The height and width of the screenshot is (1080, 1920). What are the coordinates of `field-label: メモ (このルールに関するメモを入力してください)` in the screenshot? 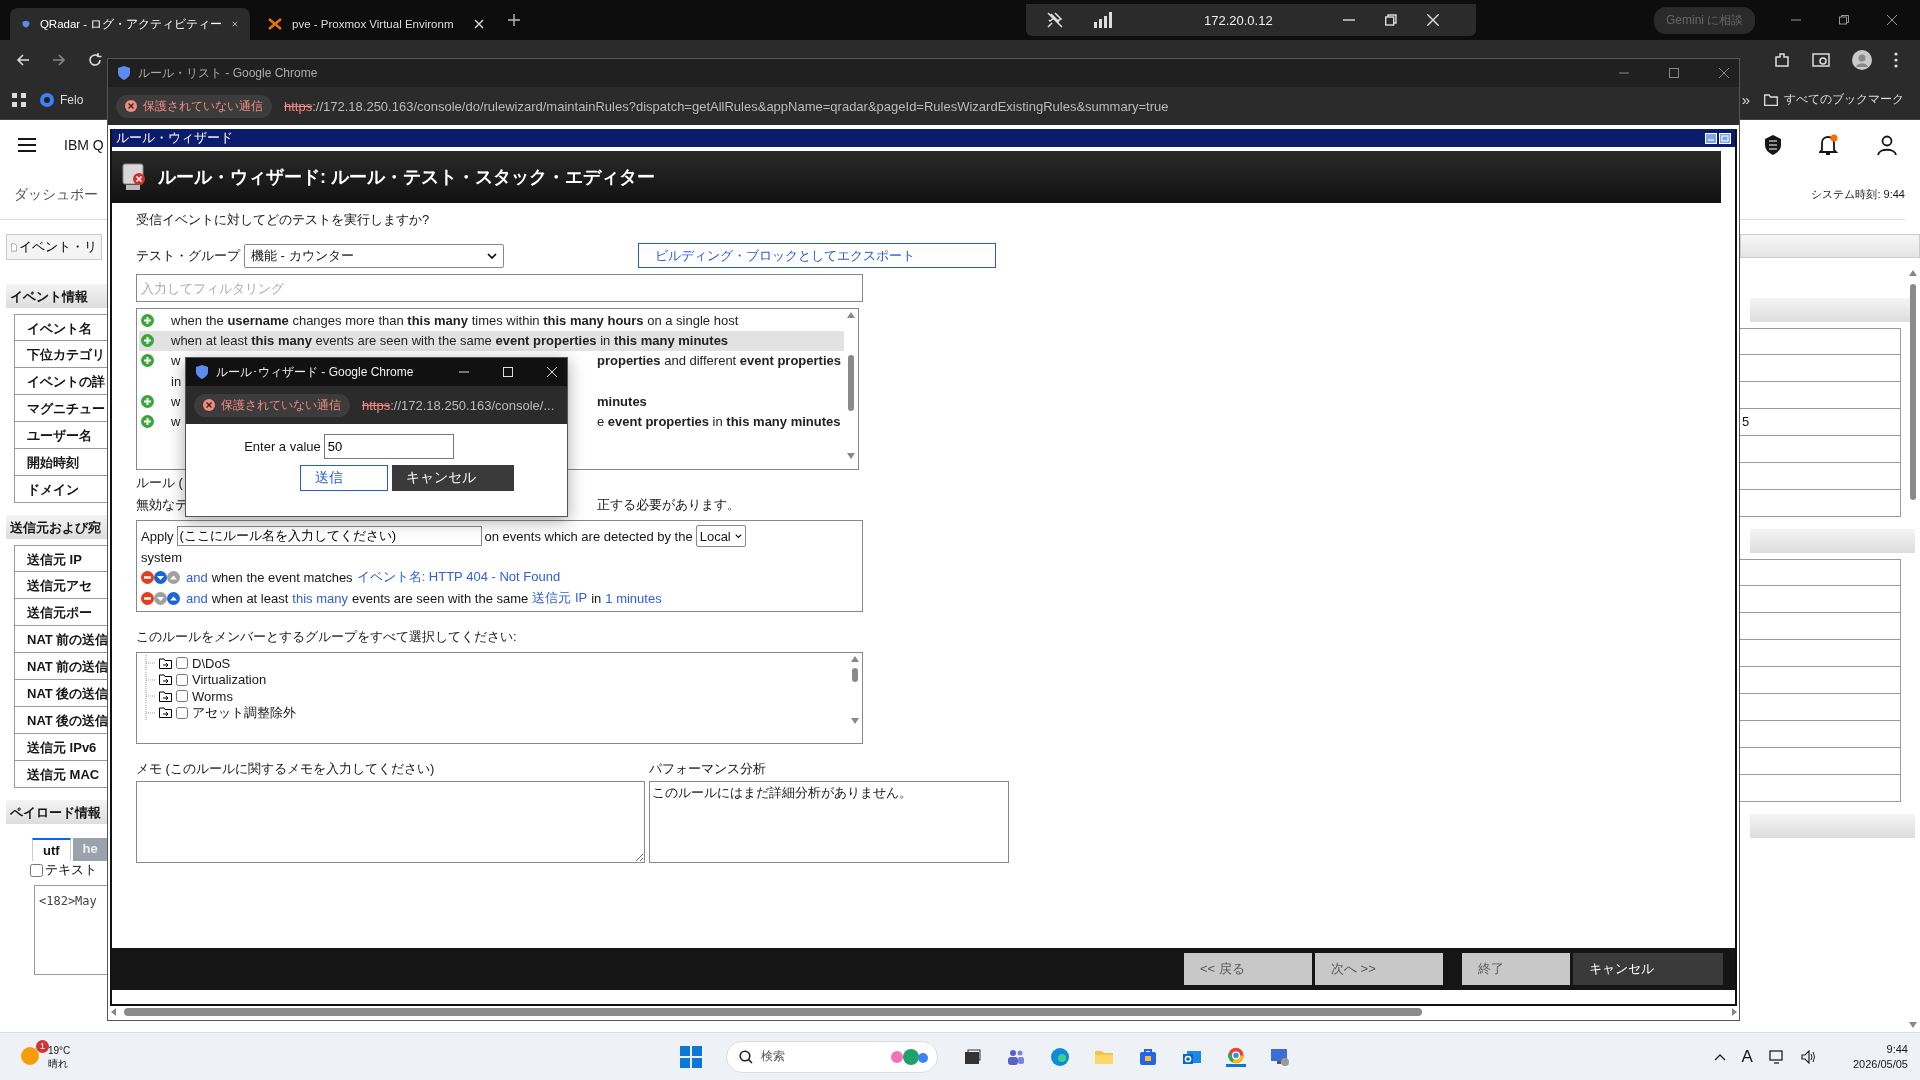 It's located at (286, 769).